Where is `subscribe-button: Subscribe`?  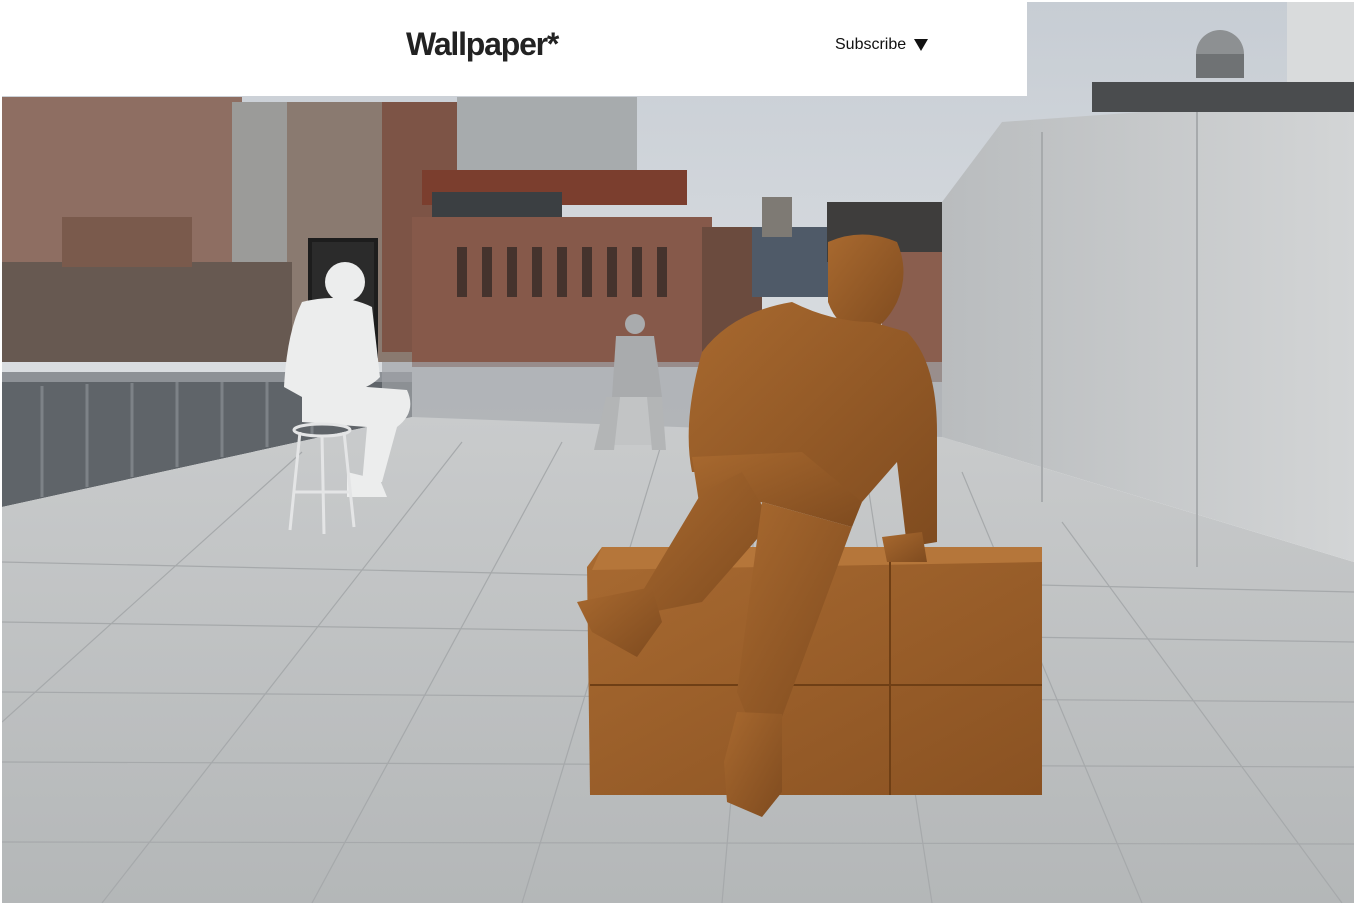
subscribe-button: Subscribe is located at coordinates (882, 45).